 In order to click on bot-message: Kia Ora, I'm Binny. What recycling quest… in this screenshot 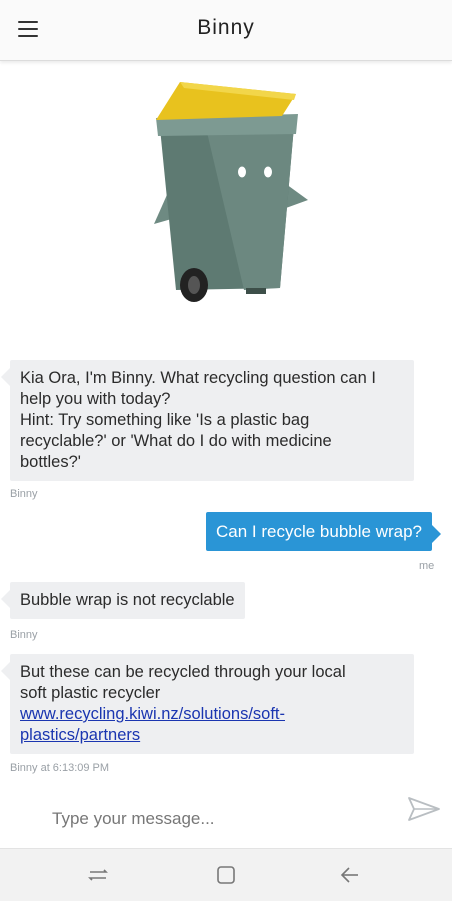, I will do `click(207, 420)`.